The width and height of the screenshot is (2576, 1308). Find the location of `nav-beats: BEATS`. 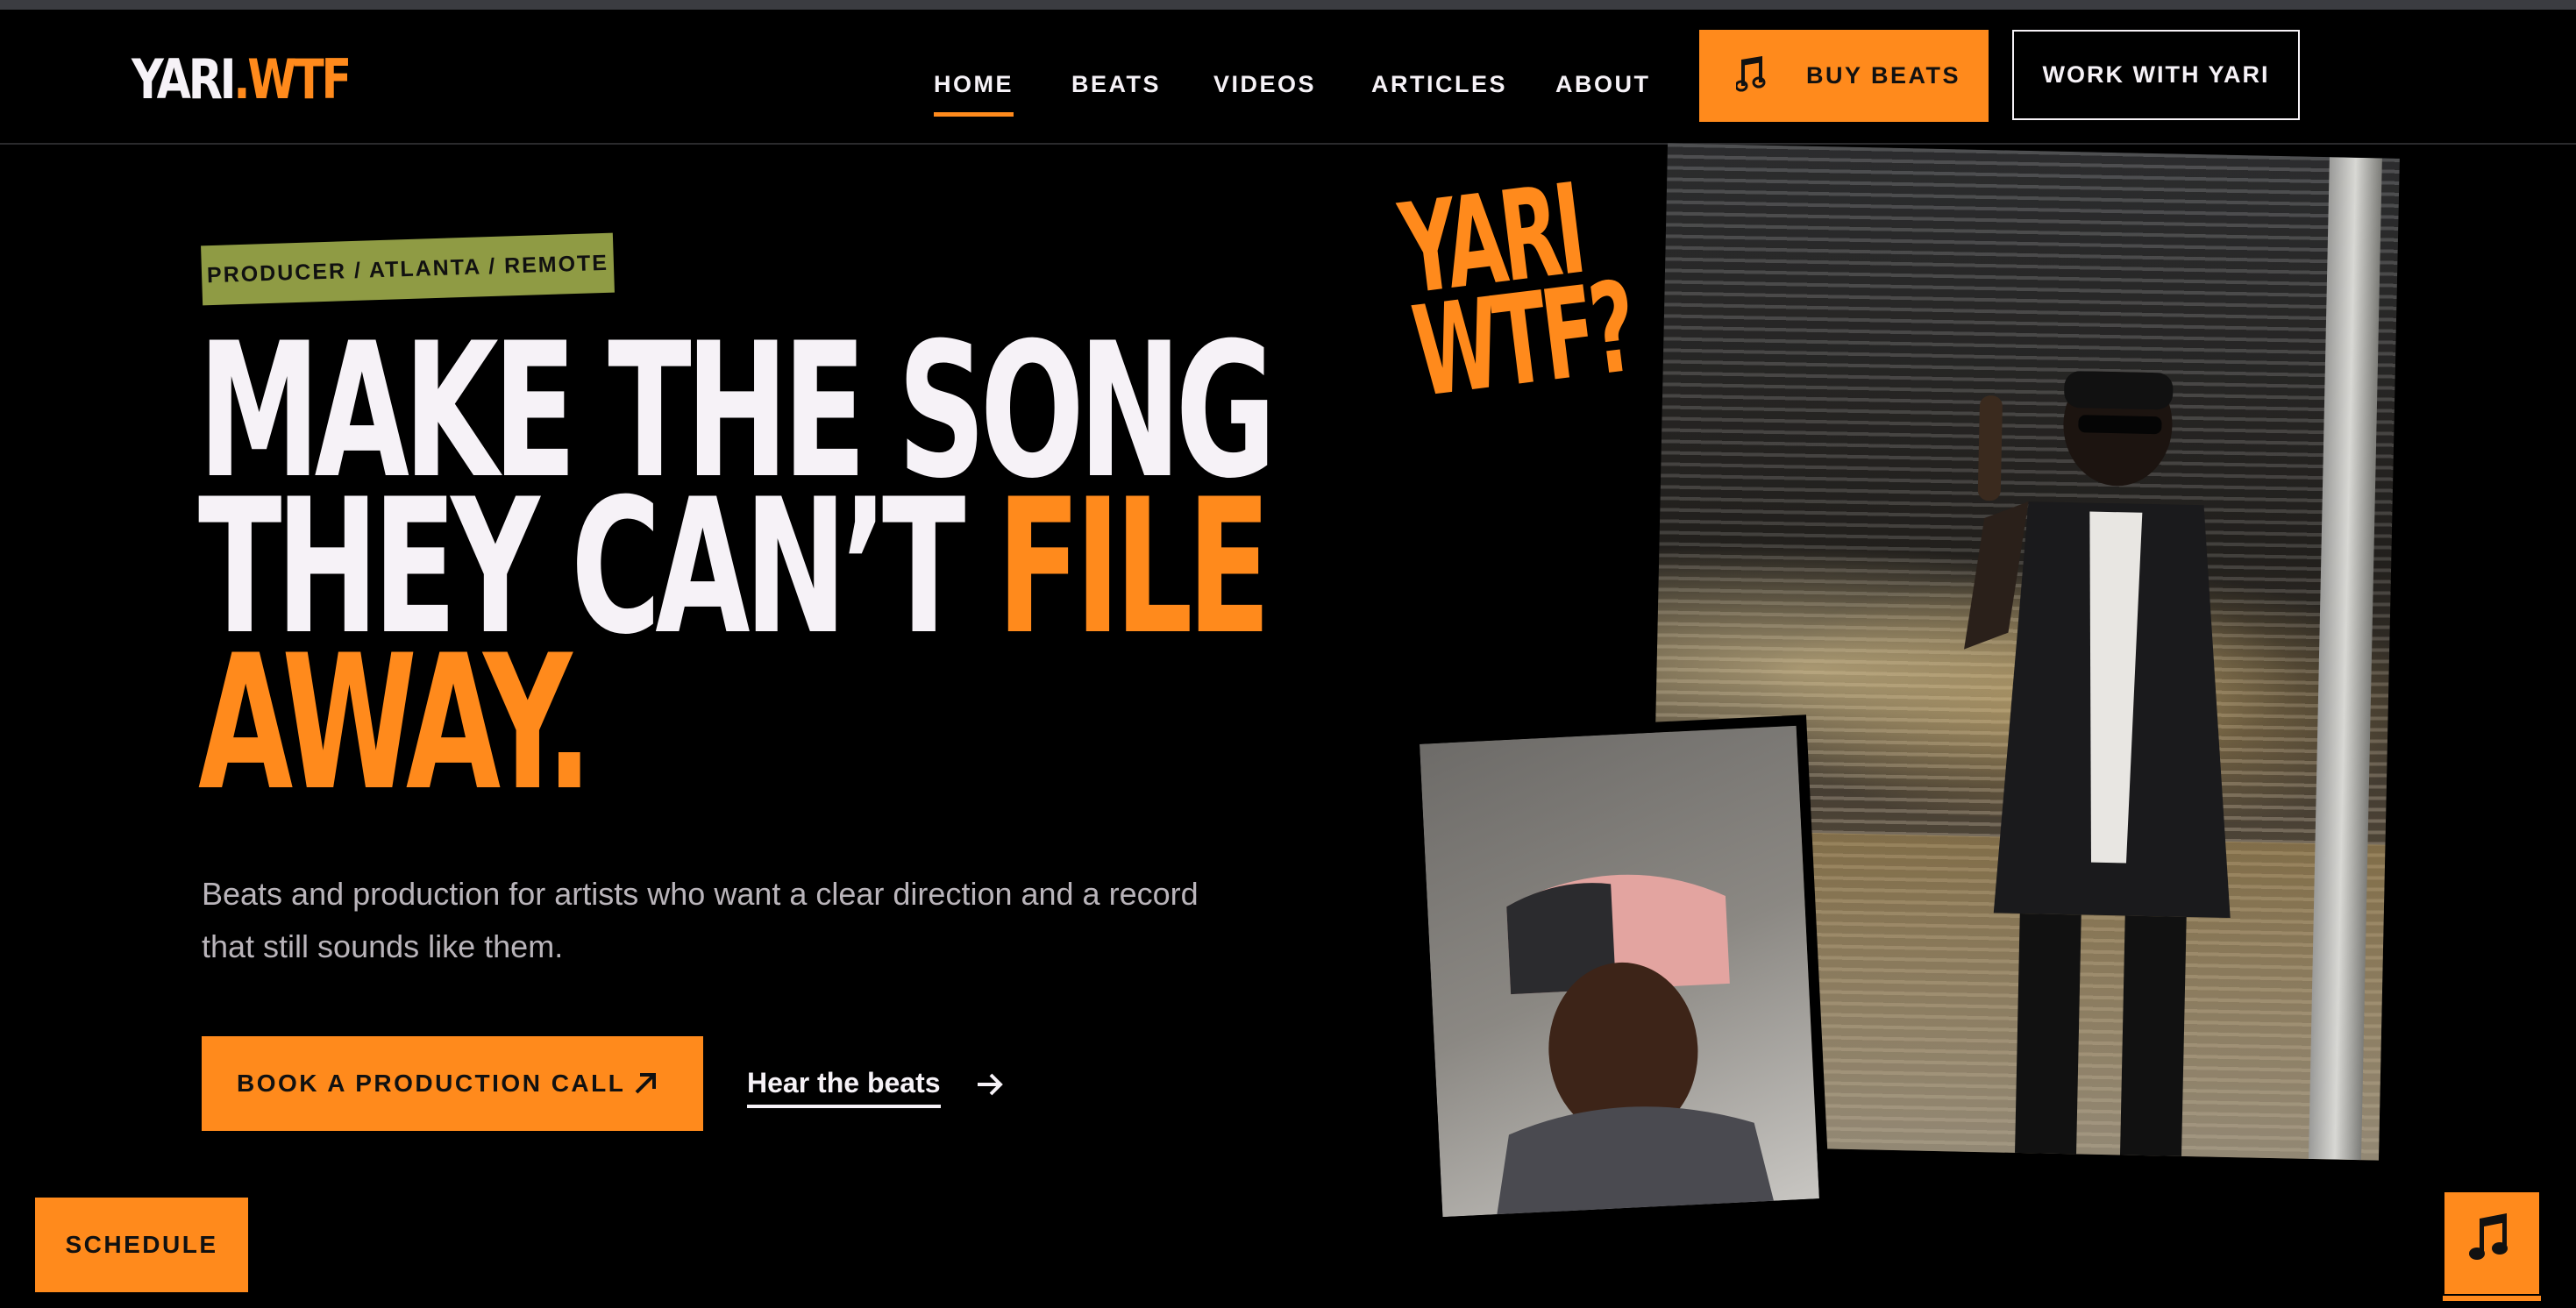

nav-beats: BEATS is located at coordinates (1116, 84).